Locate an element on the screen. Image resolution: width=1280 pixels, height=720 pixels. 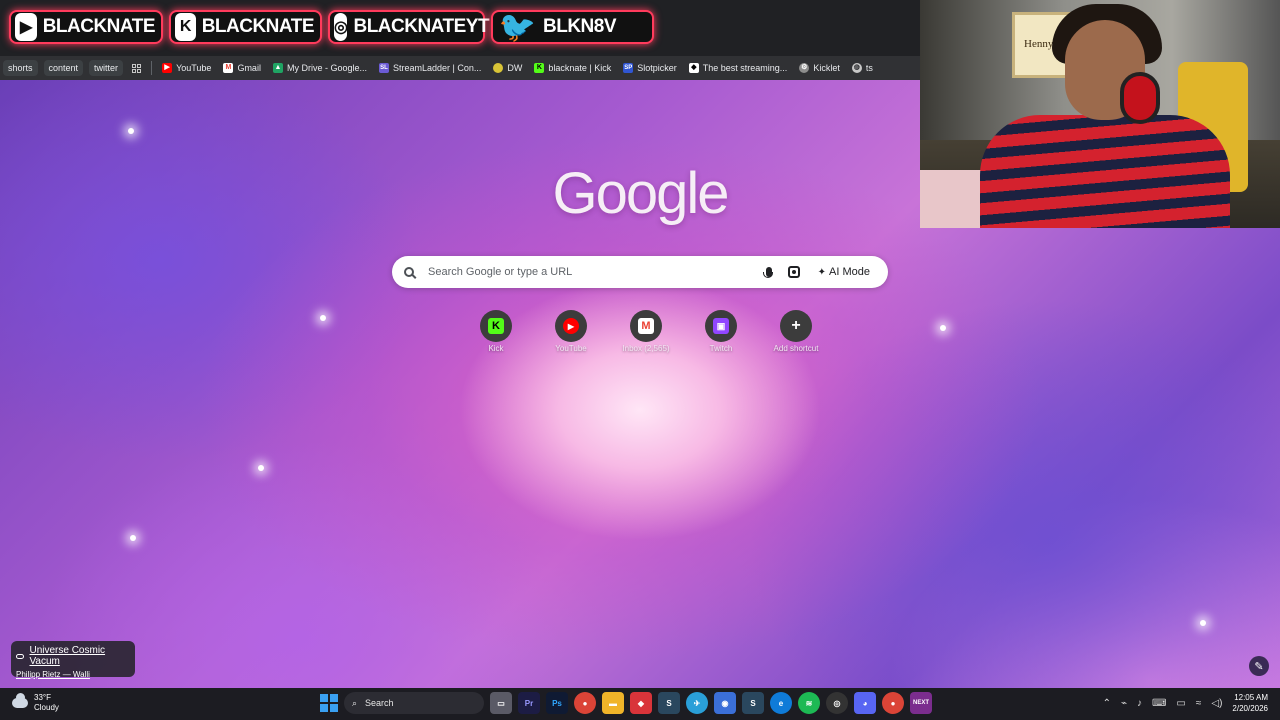
spotify-icon: ≋ is located at coordinates (809, 703).